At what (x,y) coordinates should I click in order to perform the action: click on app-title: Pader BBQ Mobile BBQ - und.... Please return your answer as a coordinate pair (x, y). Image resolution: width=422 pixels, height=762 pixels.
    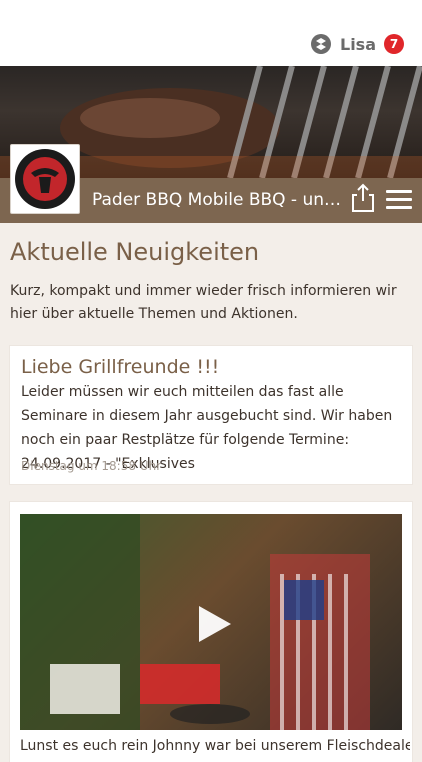
    Looking at the image, I should click on (217, 200).